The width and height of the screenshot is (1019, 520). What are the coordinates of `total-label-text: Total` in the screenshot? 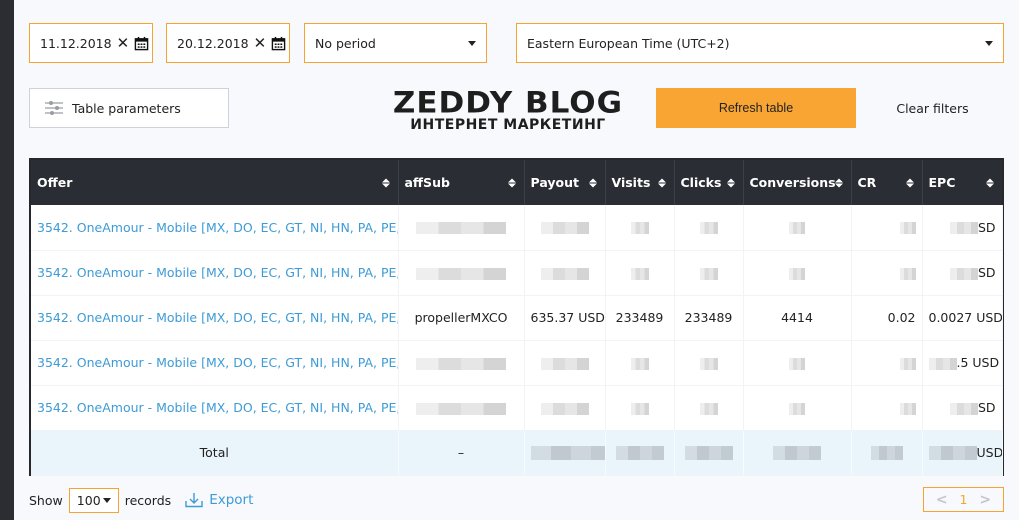 It's located at (214, 452).